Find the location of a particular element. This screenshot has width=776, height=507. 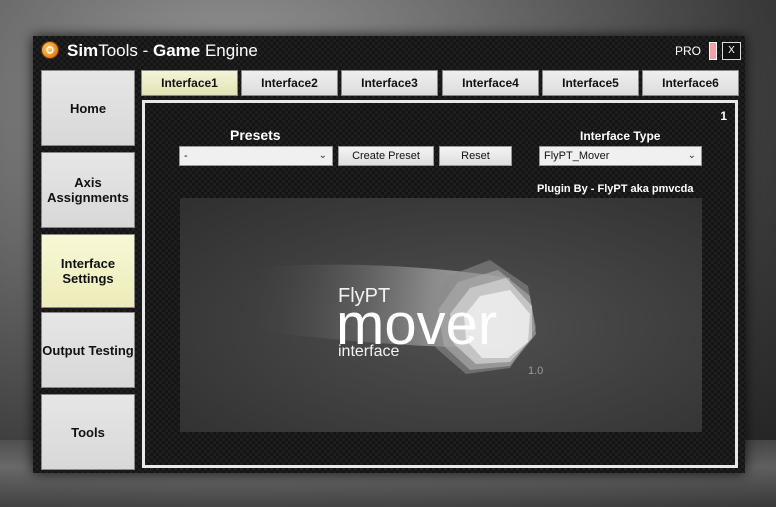

simtools-logo-icon is located at coordinates (50, 50).